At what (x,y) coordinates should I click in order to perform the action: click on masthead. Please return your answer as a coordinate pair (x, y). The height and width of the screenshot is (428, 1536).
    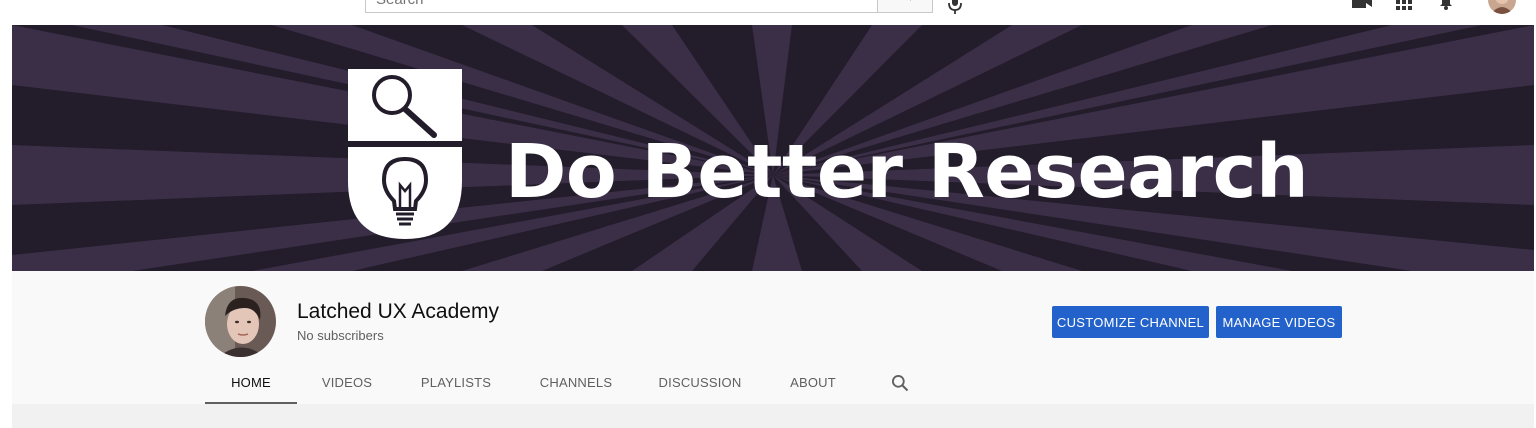
    Looking at the image, I should click on (768, 12).